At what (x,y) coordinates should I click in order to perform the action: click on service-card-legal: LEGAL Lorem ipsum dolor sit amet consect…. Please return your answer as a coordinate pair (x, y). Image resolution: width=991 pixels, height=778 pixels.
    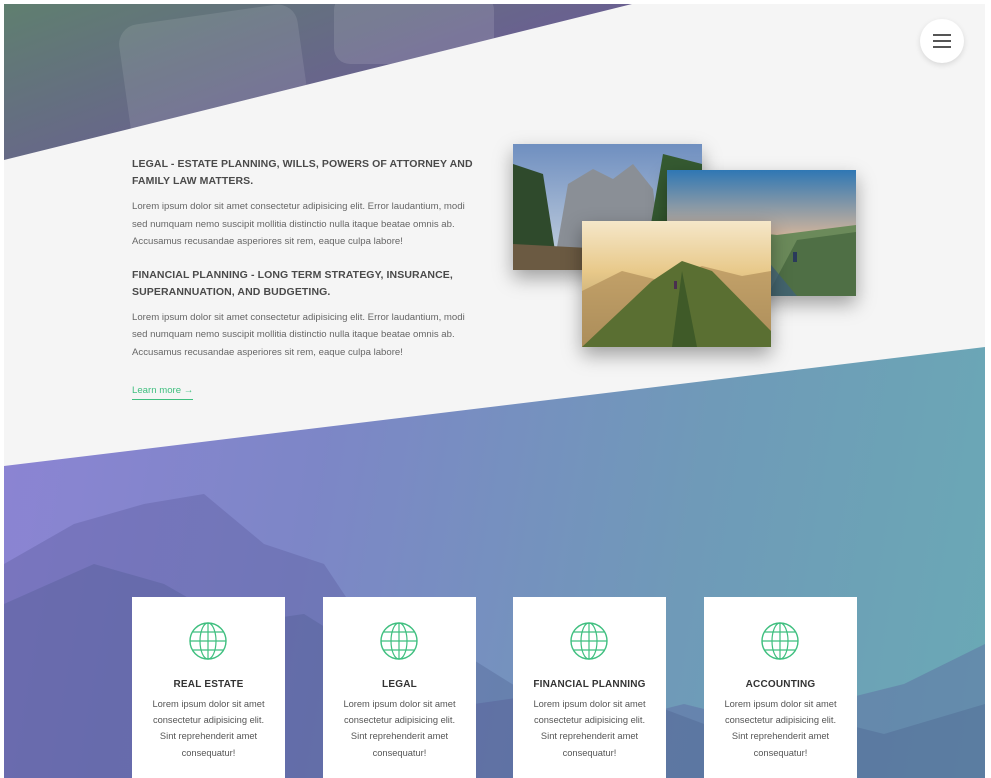
    Looking at the image, I should click on (399, 687).